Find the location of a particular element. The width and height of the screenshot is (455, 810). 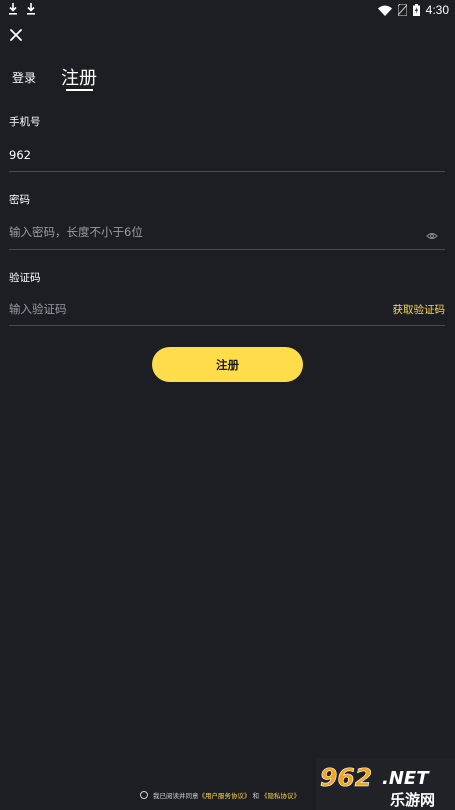

battery-icon is located at coordinates (416, 10).